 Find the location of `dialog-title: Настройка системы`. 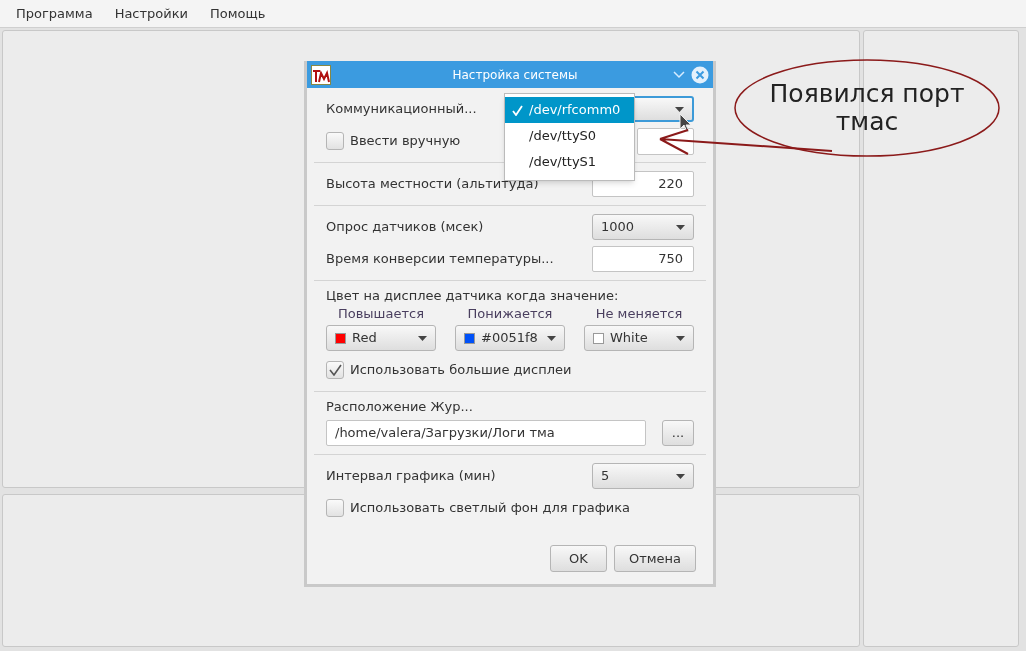

dialog-title: Настройка системы is located at coordinates (515, 75).